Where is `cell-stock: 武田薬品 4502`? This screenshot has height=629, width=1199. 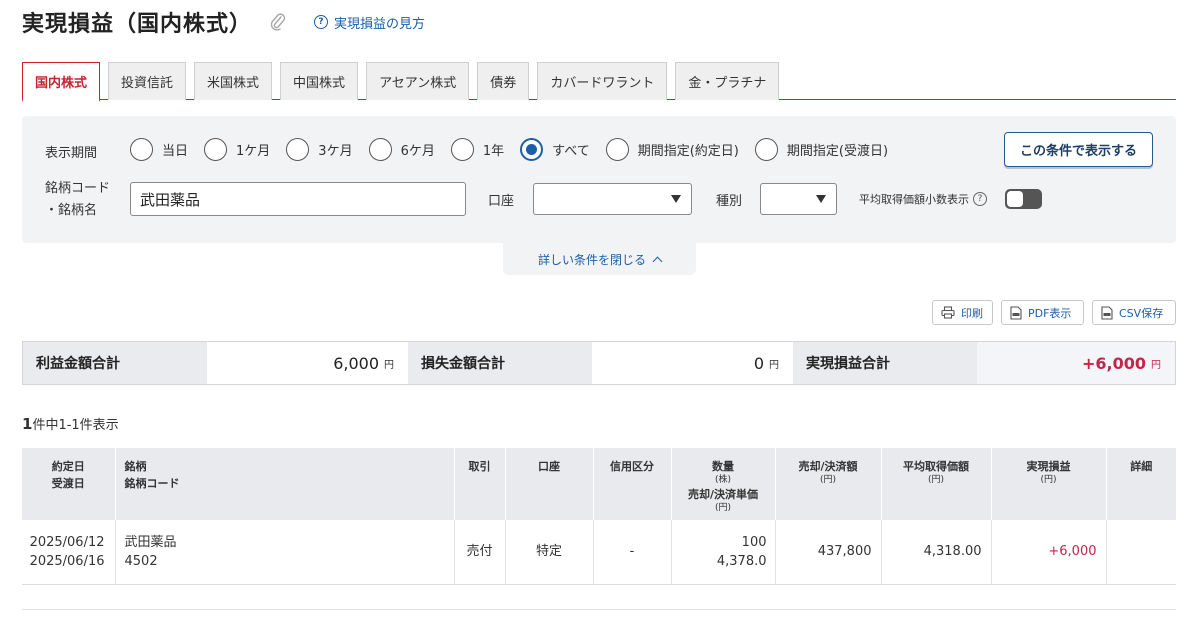 cell-stock: 武田薬品 4502 is located at coordinates (285, 552).